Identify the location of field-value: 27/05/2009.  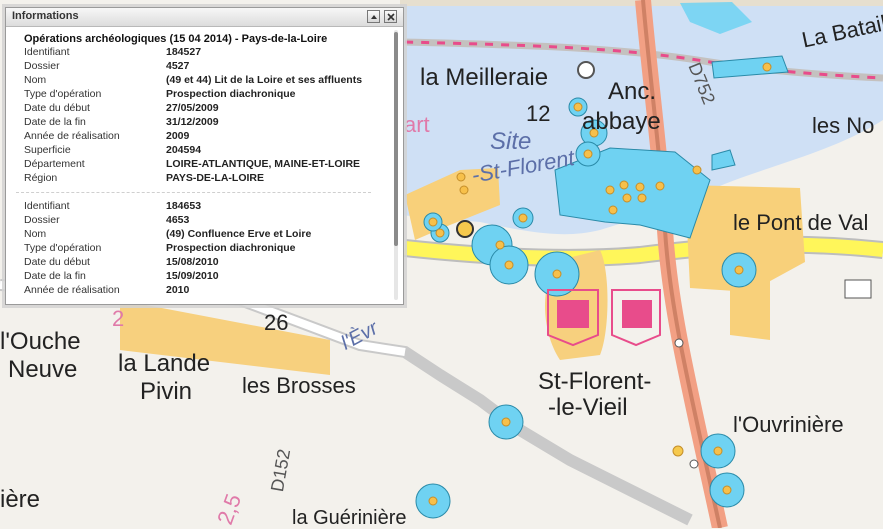
(192, 108).